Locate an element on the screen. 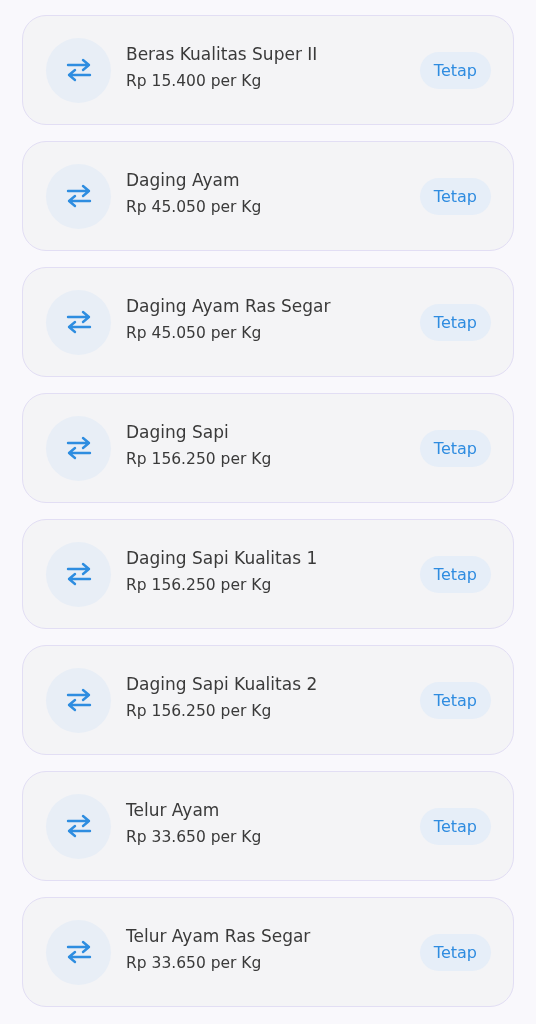  item-name: Telur Ayam Ras Segar is located at coordinates (219, 936).